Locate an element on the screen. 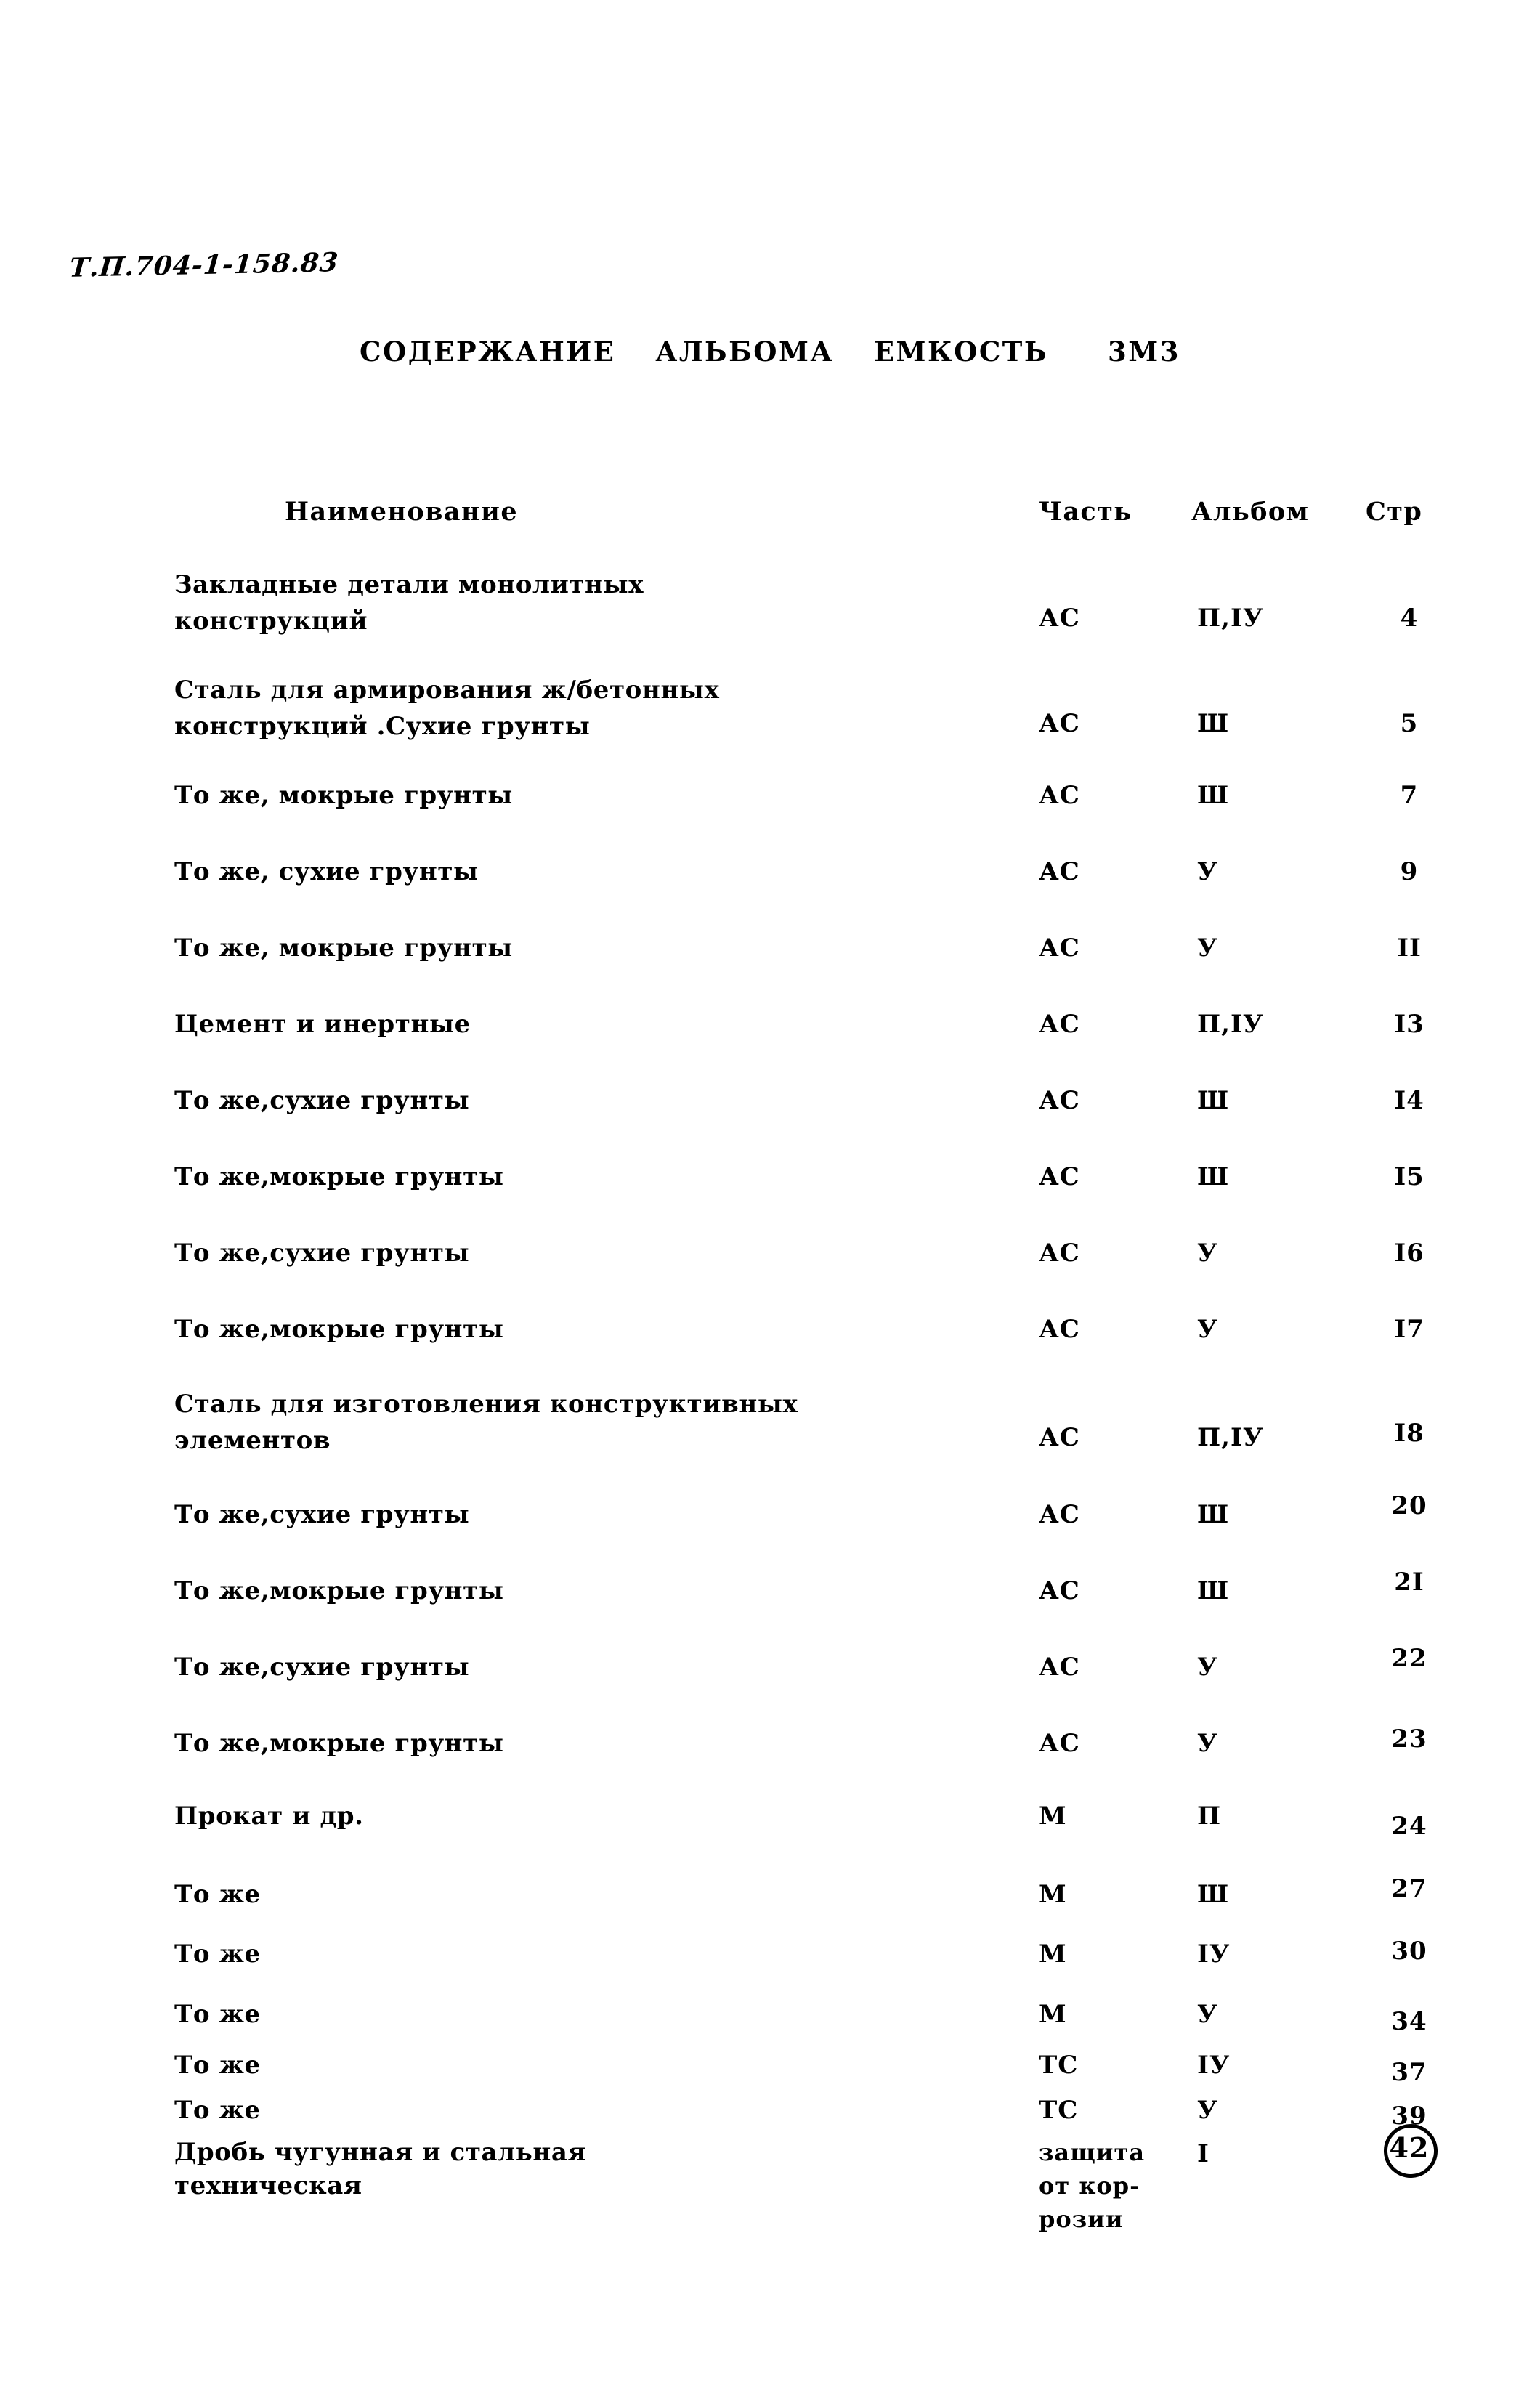  row-page: 9 is located at coordinates (1409, 871).